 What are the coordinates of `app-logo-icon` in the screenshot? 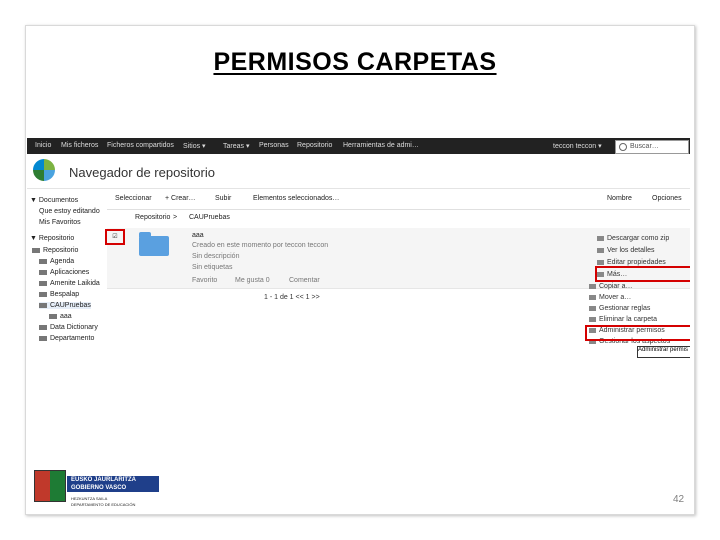 It's located at (44, 170).